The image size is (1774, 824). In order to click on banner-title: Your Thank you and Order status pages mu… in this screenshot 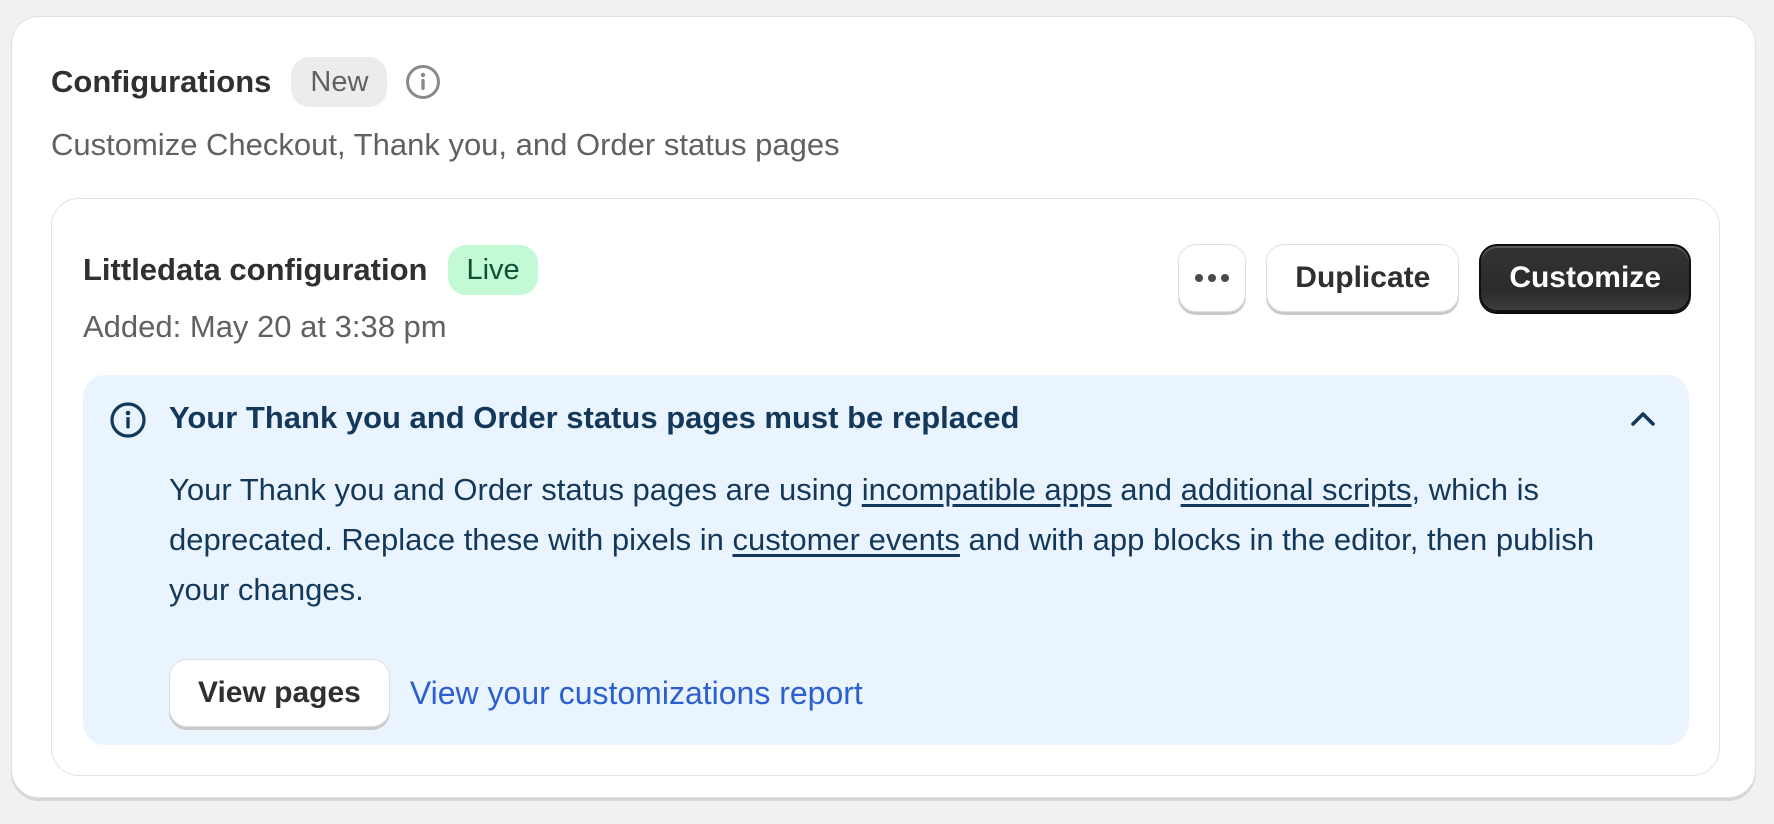, I will do `click(594, 417)`.